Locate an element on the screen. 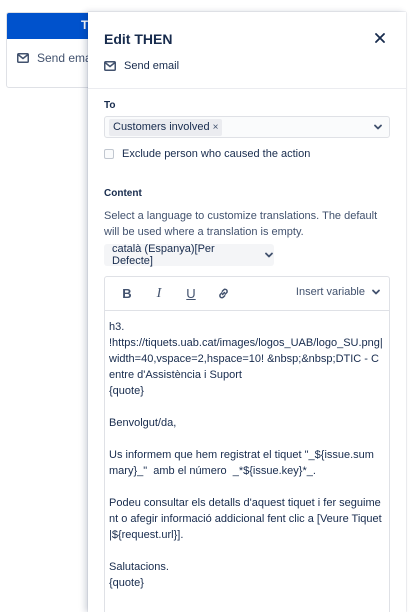 The height and width of the screenshot is (612, 414). background-card-label: Send emai is located at coordinates (66, 58).